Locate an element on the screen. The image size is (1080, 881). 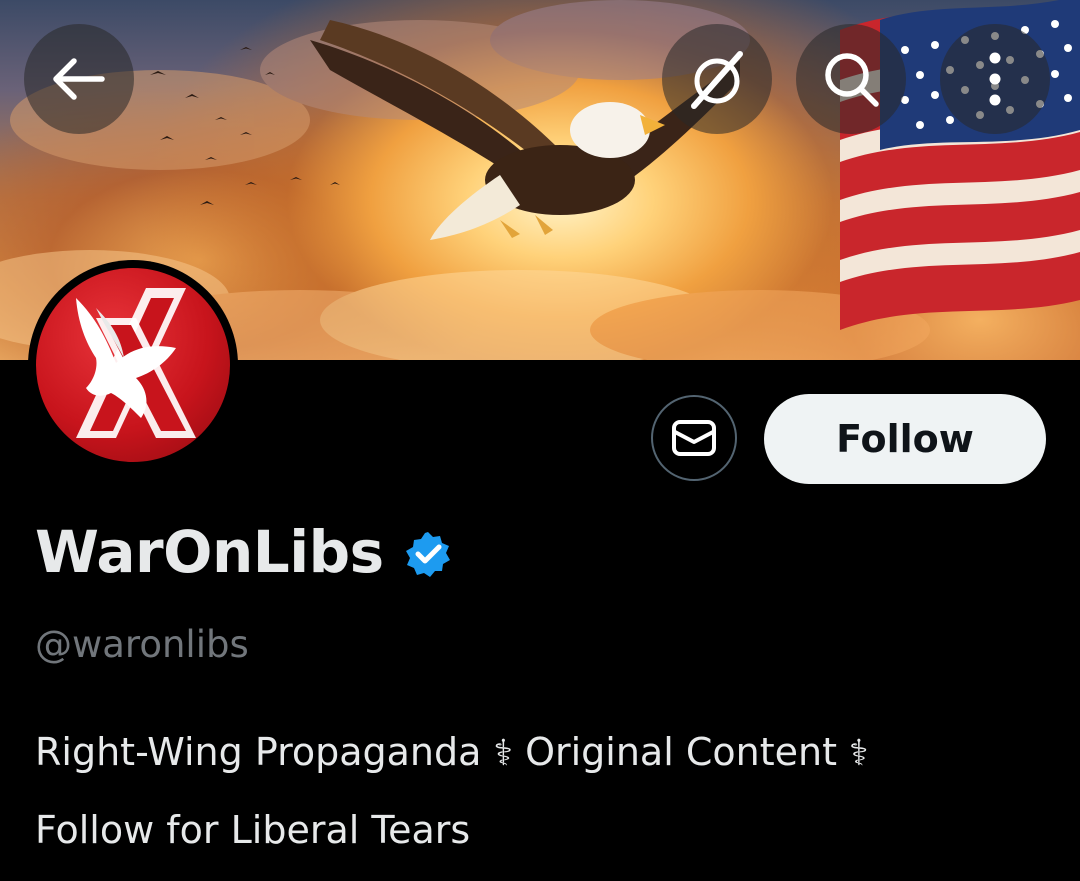
display-name: WarOnLibs is located at coordinates (209, 552).